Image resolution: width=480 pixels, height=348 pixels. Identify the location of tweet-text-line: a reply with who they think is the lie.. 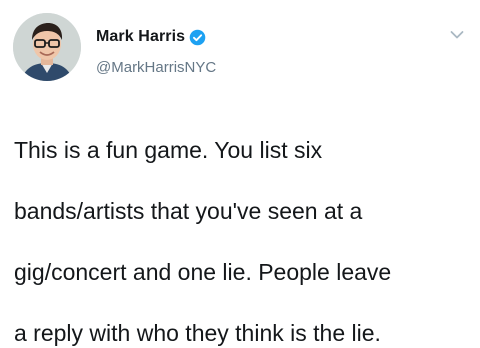
(197, 332).